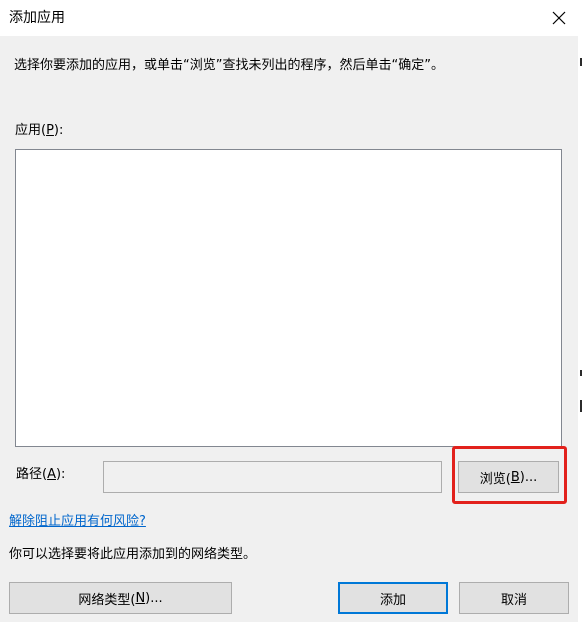 The width and height of the screenshot is (582, 622). I want to click on apps-label: 应用(P):, so click(39, 130).